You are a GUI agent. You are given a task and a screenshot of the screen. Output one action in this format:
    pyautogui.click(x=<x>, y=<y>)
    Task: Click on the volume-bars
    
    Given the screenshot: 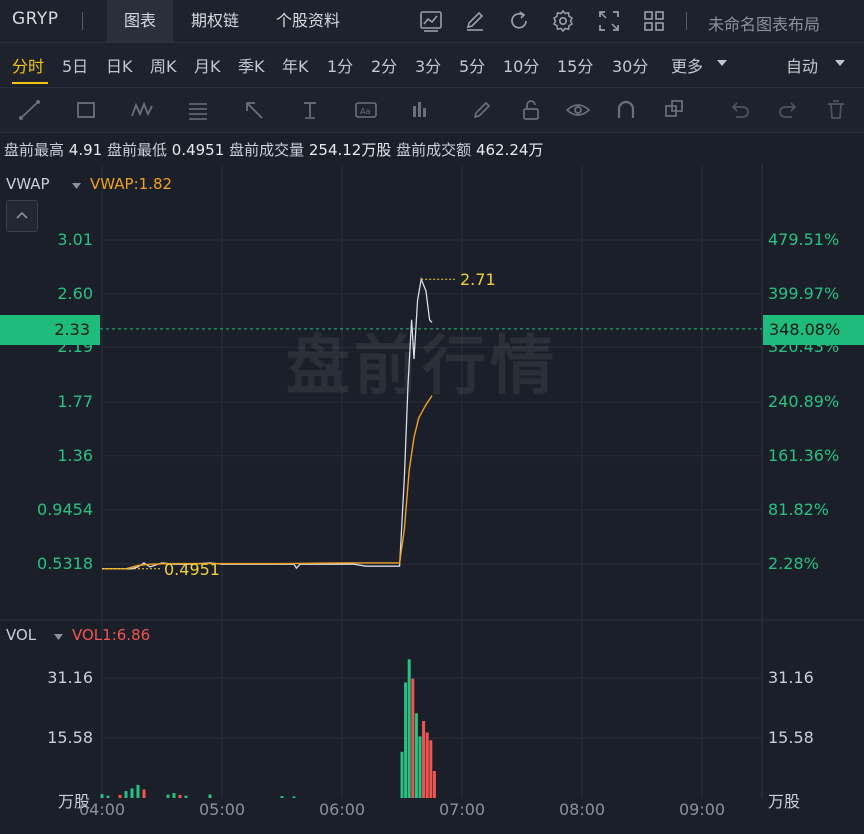 What is the action you would take?
    pyautogui.click(x=268, y=728)
    